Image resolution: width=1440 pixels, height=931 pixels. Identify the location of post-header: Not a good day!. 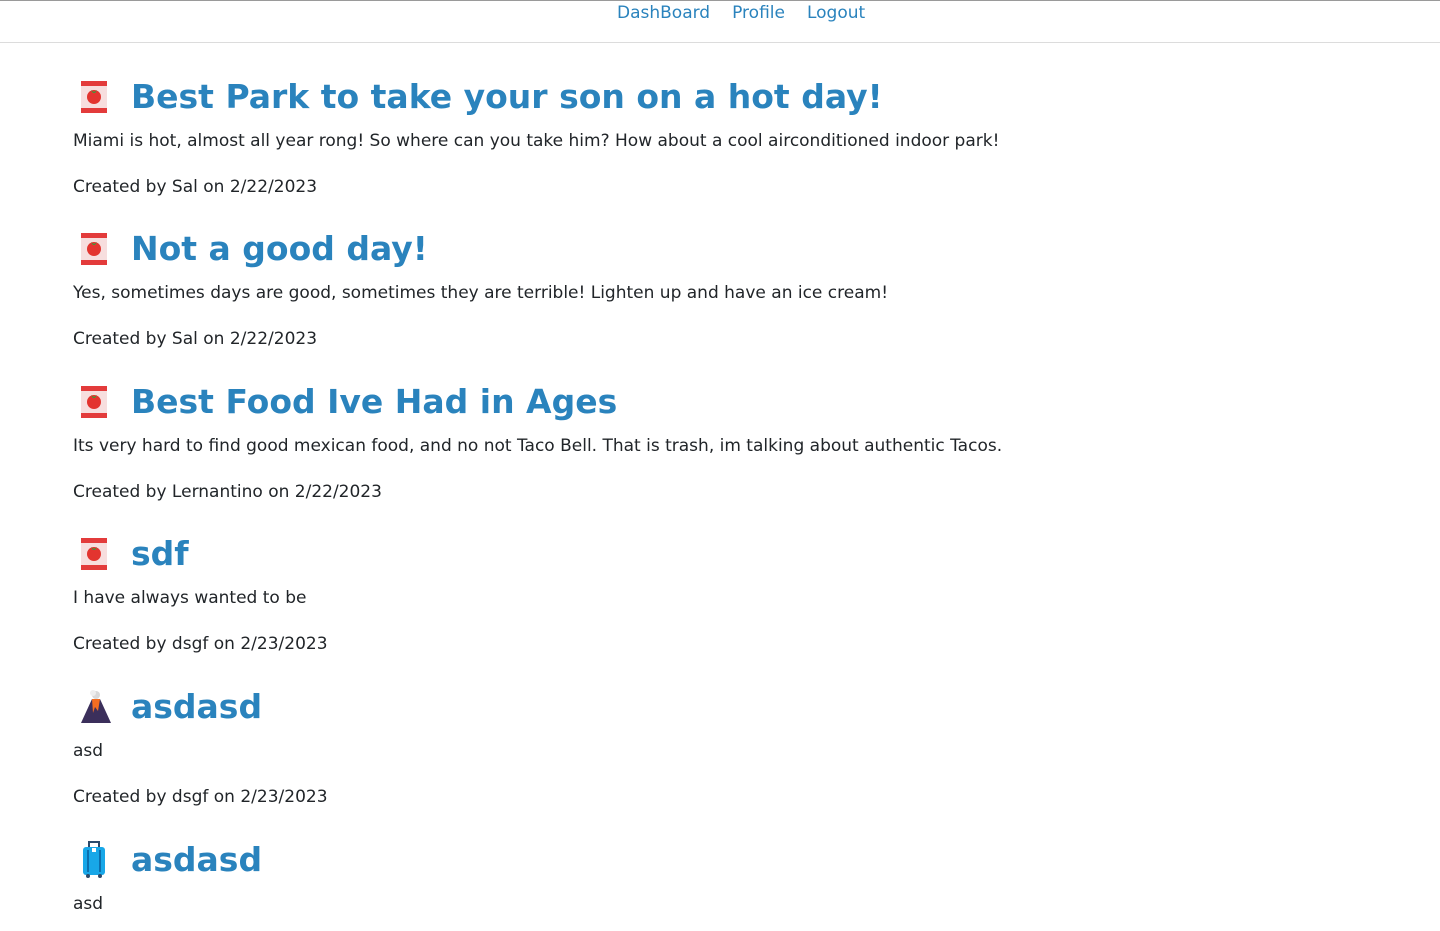
(723, 249).